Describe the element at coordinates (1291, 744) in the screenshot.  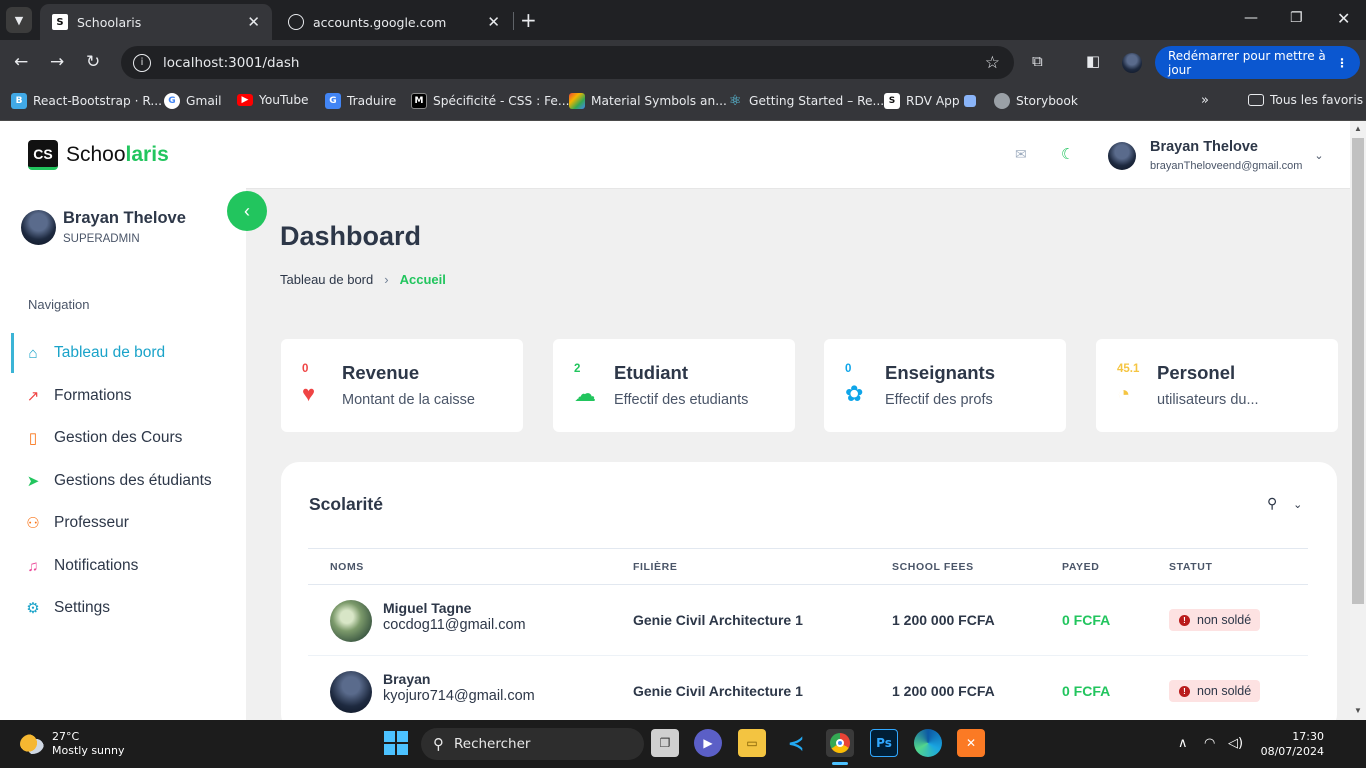
I see `system-clock: 17:30 08/07/2024` at that location.